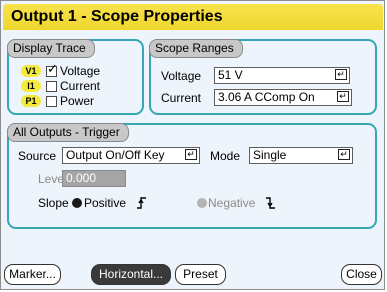 The height and width of the screenshot is (292, 387). What do you see at coordinates (270, 203) in the screenshot?
I see `falling-edge-icon` at bounding box center [270, 203].